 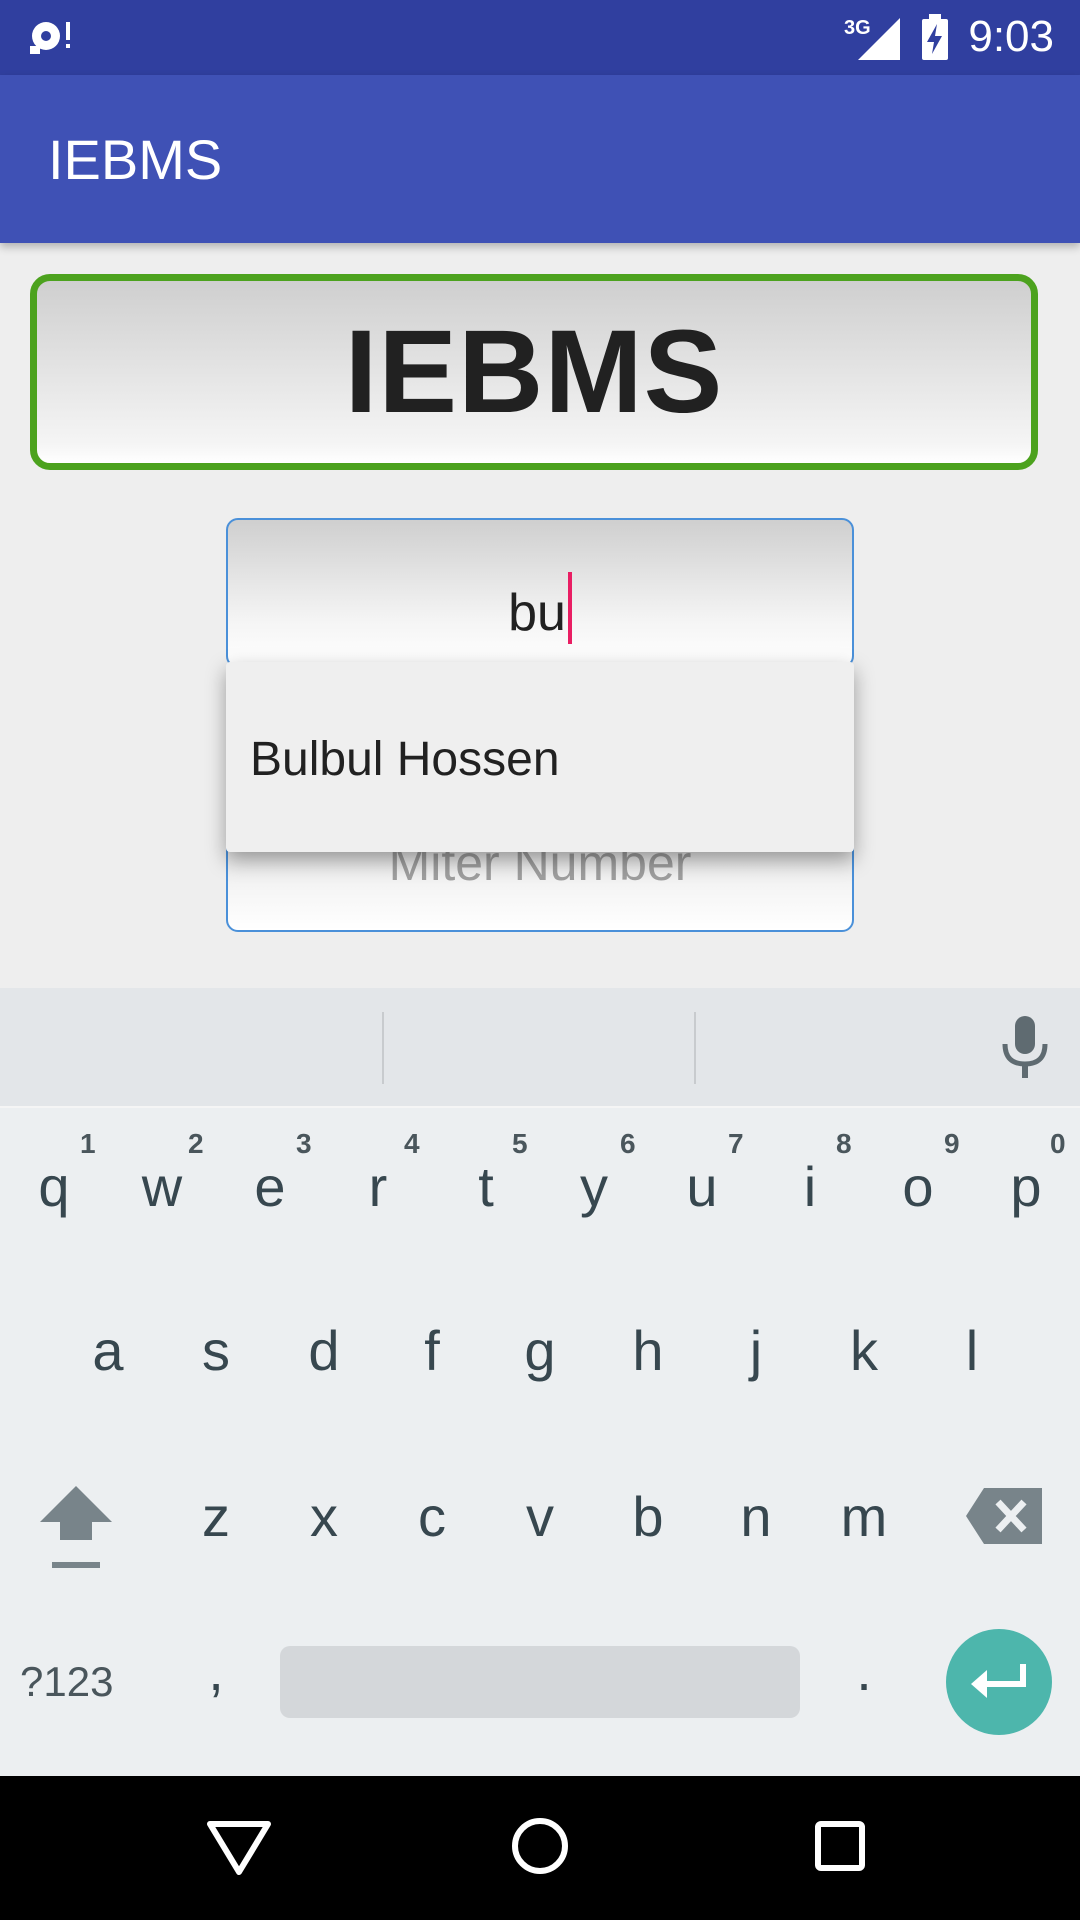 What do you see at coordinates (864, 1670) in the screenshot?
I see `period-key: .` at bounding box center [864, 1670].